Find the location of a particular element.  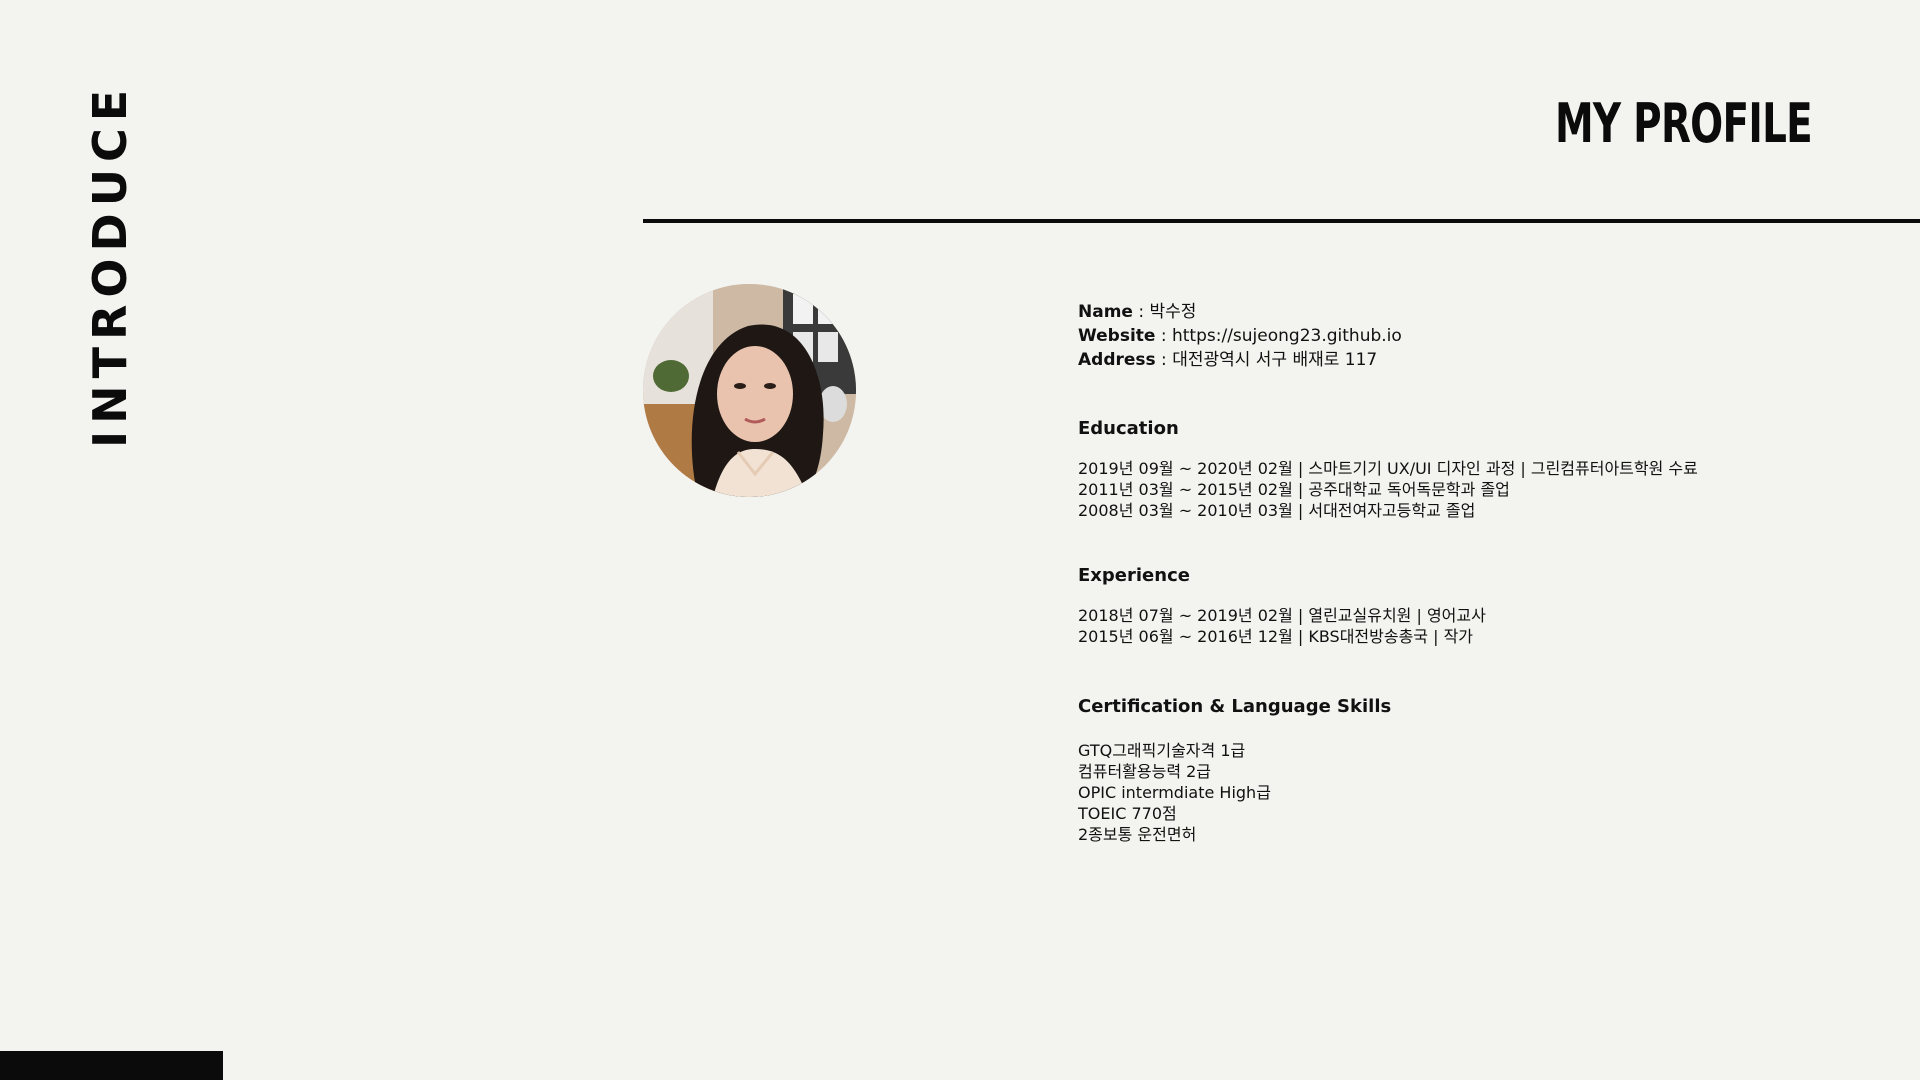

certification-entry: 2종보통 운전면허 is located at coordinates (1137, 834).